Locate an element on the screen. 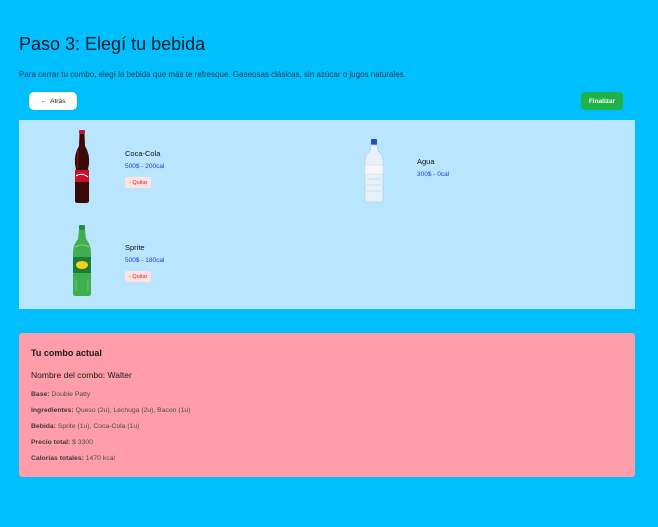  combo-name: Nombre del combo: Walter is located at coordinates (81, 375).